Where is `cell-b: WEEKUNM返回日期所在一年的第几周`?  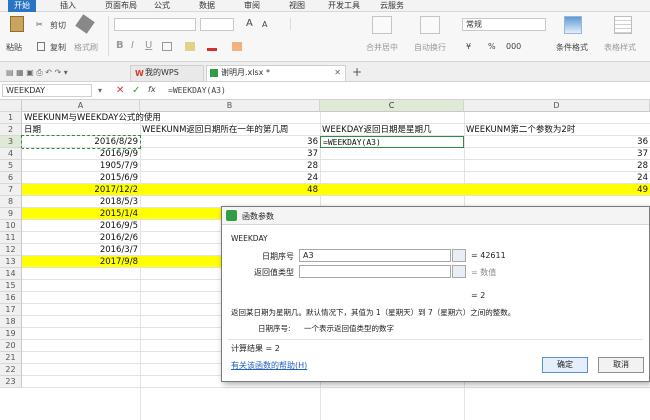
cell-b: WEEKUNM返回日期所在一年的第几周 is located at coordinates (230, 130).